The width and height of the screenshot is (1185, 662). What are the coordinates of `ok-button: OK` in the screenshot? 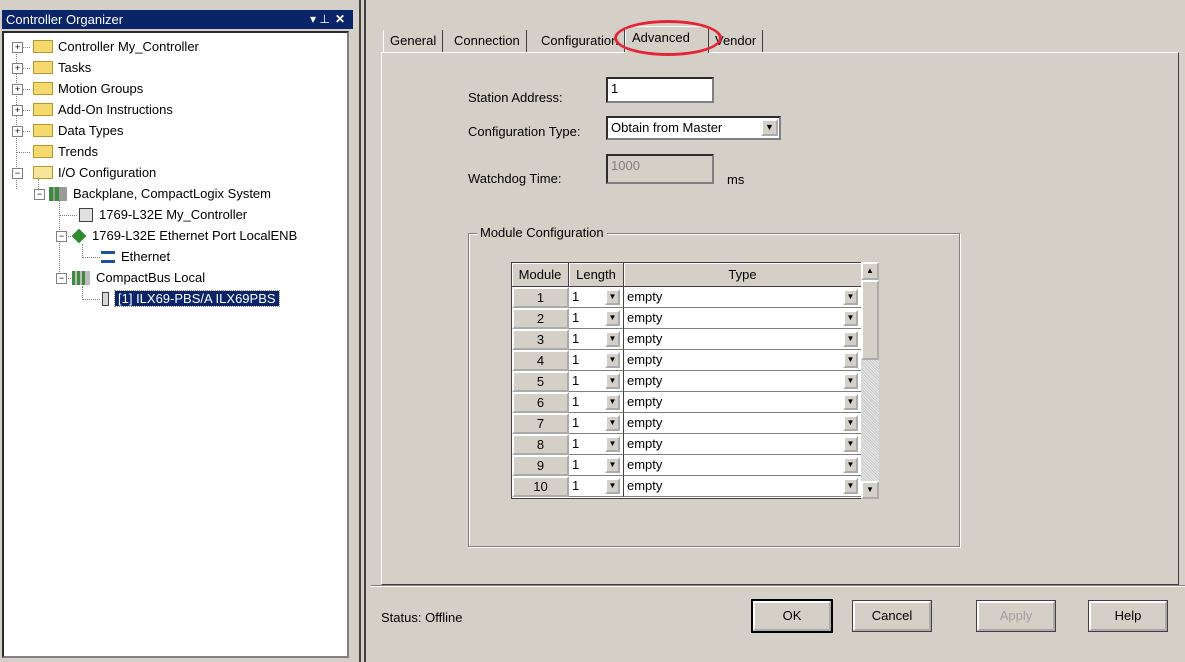 It's located at (792, 616).